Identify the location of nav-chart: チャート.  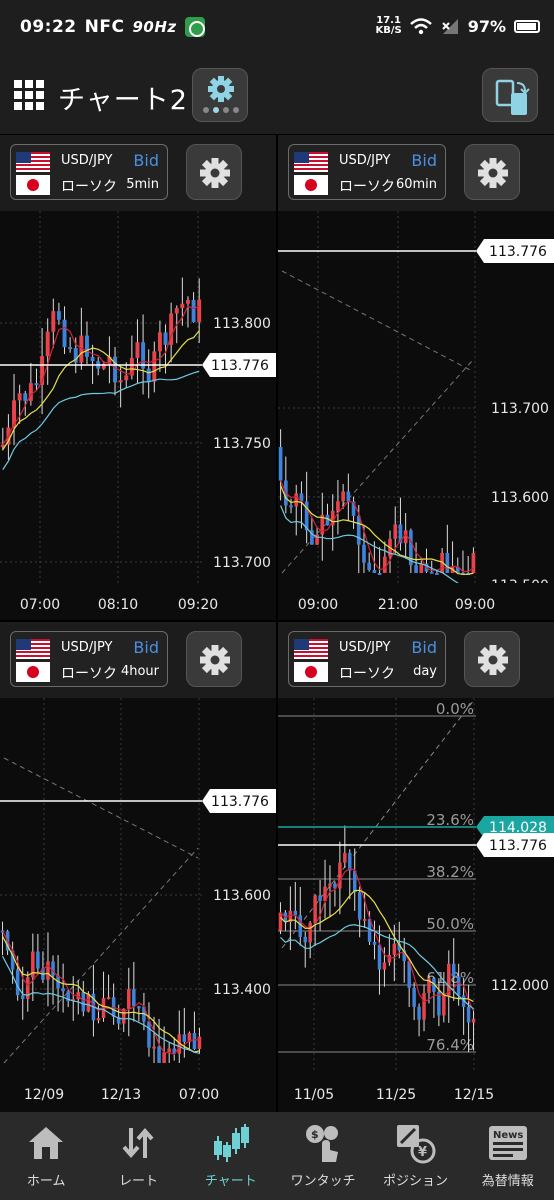
(231, 1156).